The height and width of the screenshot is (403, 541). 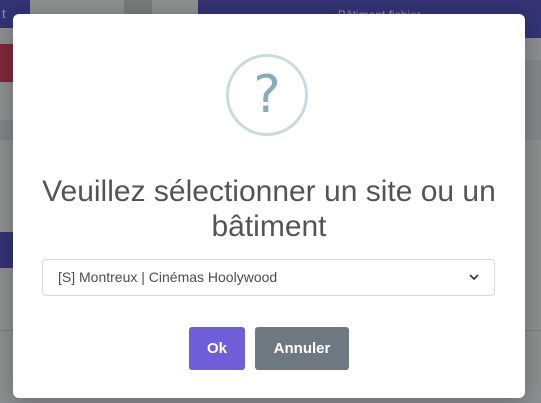 I want to click on site-select: [S] Montreux | Cinémas Hoolywood, so click(x=268, y=277).